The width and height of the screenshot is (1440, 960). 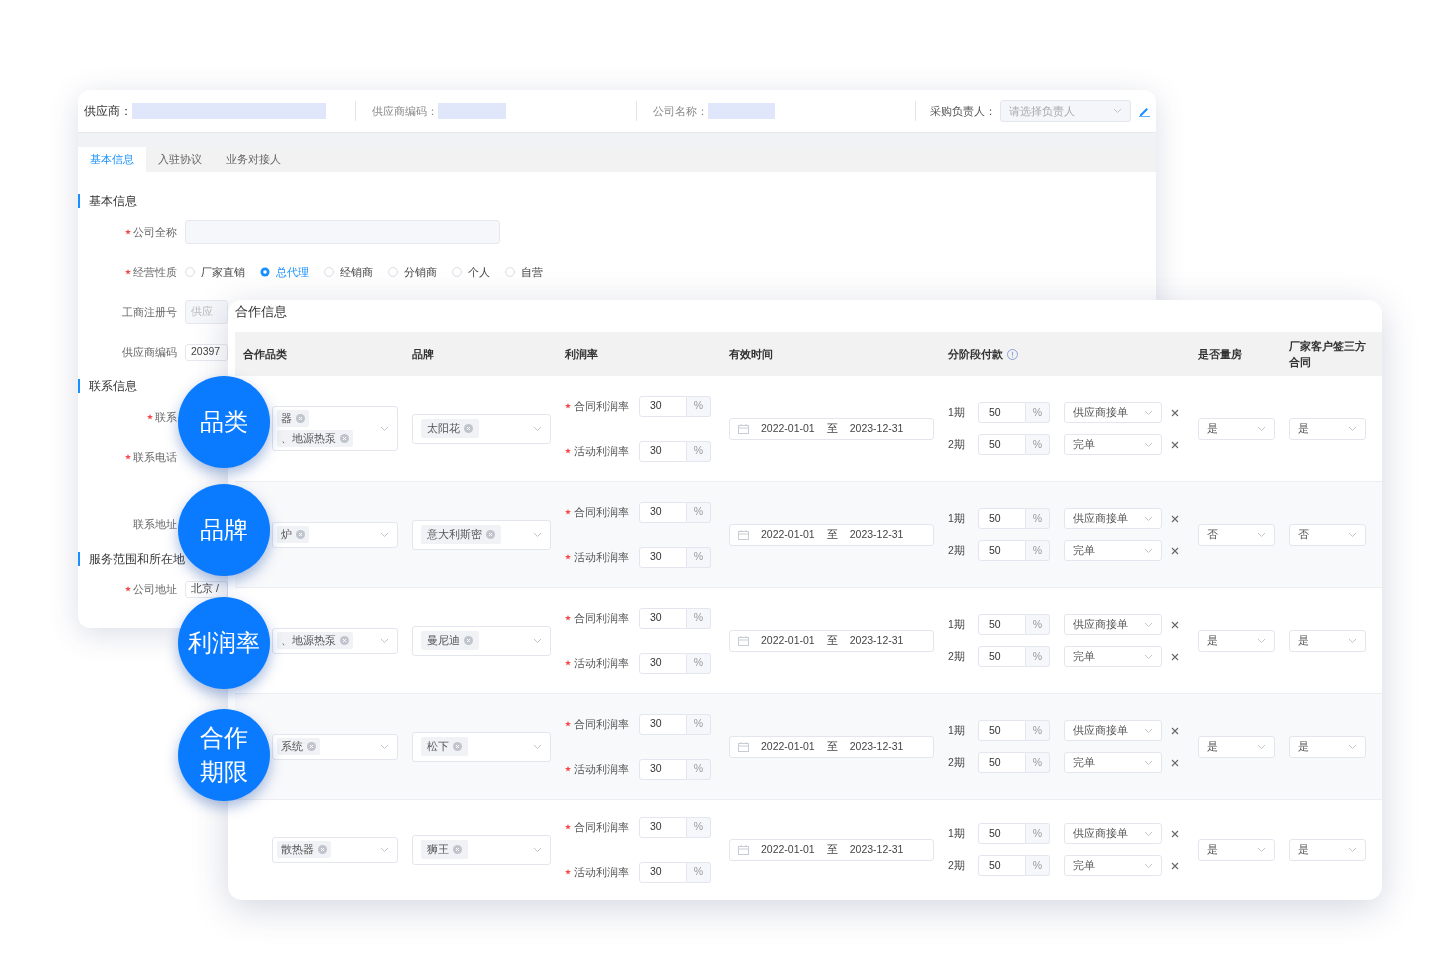 I want to click on brand-select: 太阳花, so click(x=481, y=428).